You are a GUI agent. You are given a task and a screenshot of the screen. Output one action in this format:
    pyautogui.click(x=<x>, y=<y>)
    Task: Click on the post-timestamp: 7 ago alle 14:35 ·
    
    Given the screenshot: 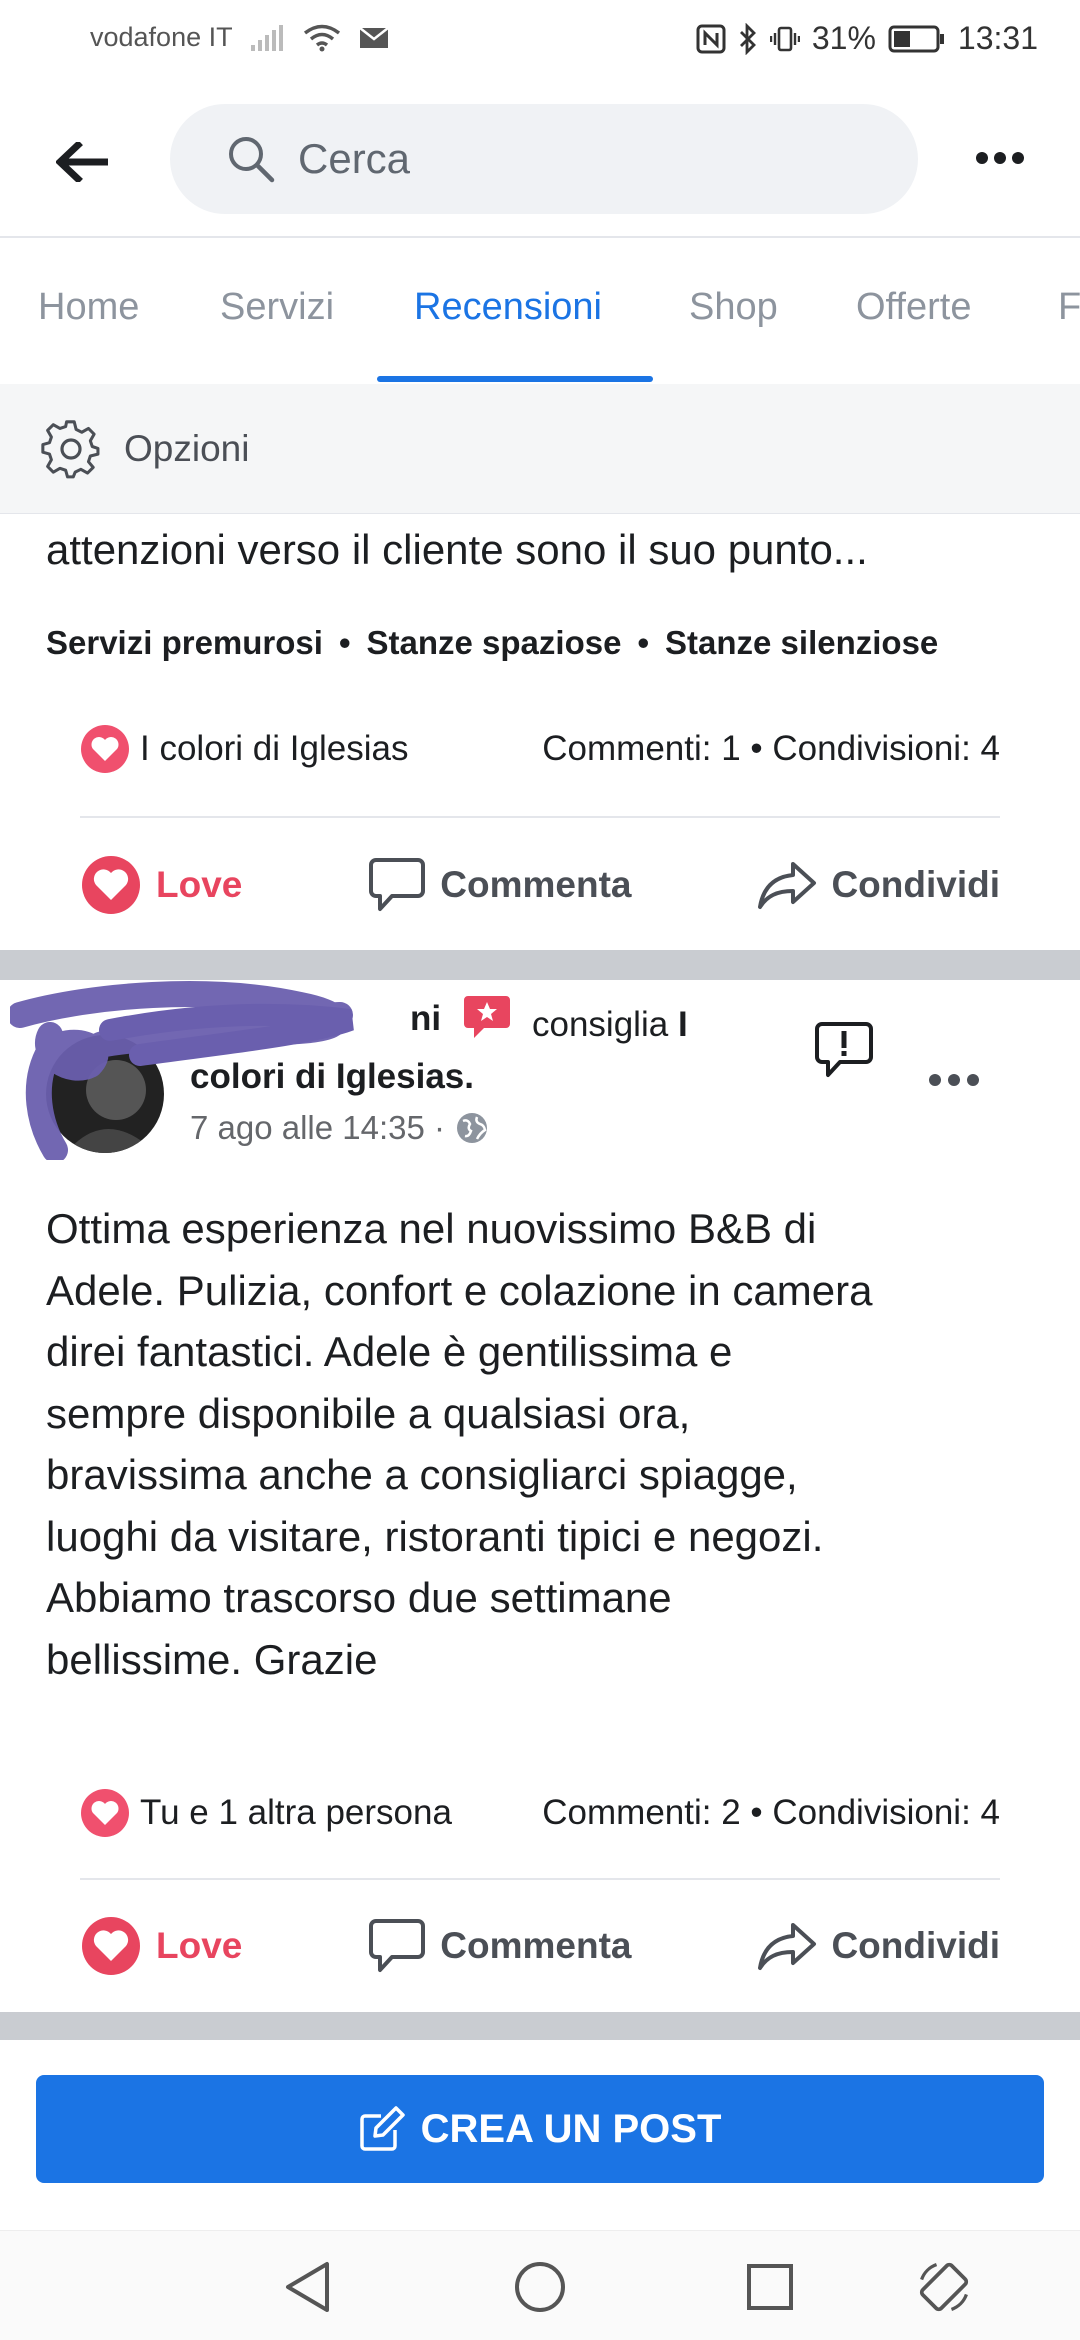 What is the action you would take?
    pyautogui.click(x=339, y=1128)
    